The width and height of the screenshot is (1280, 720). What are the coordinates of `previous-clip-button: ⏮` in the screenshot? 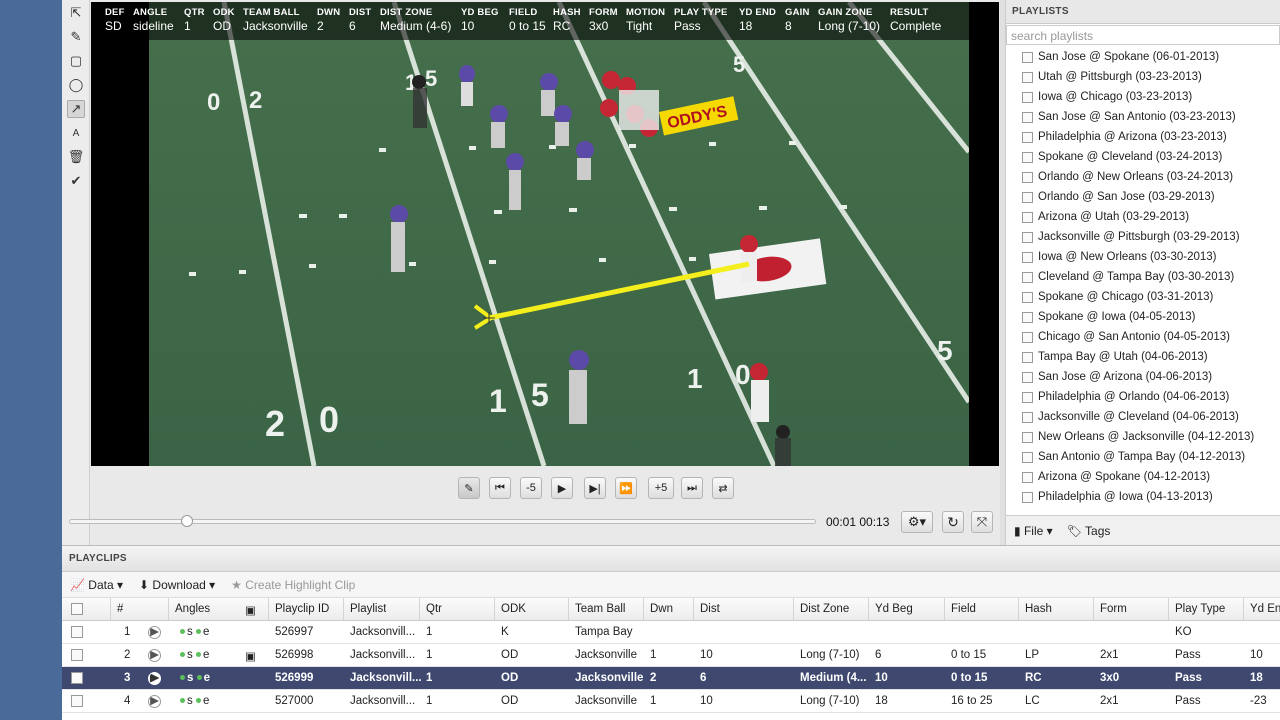 It's located at (500, 488).